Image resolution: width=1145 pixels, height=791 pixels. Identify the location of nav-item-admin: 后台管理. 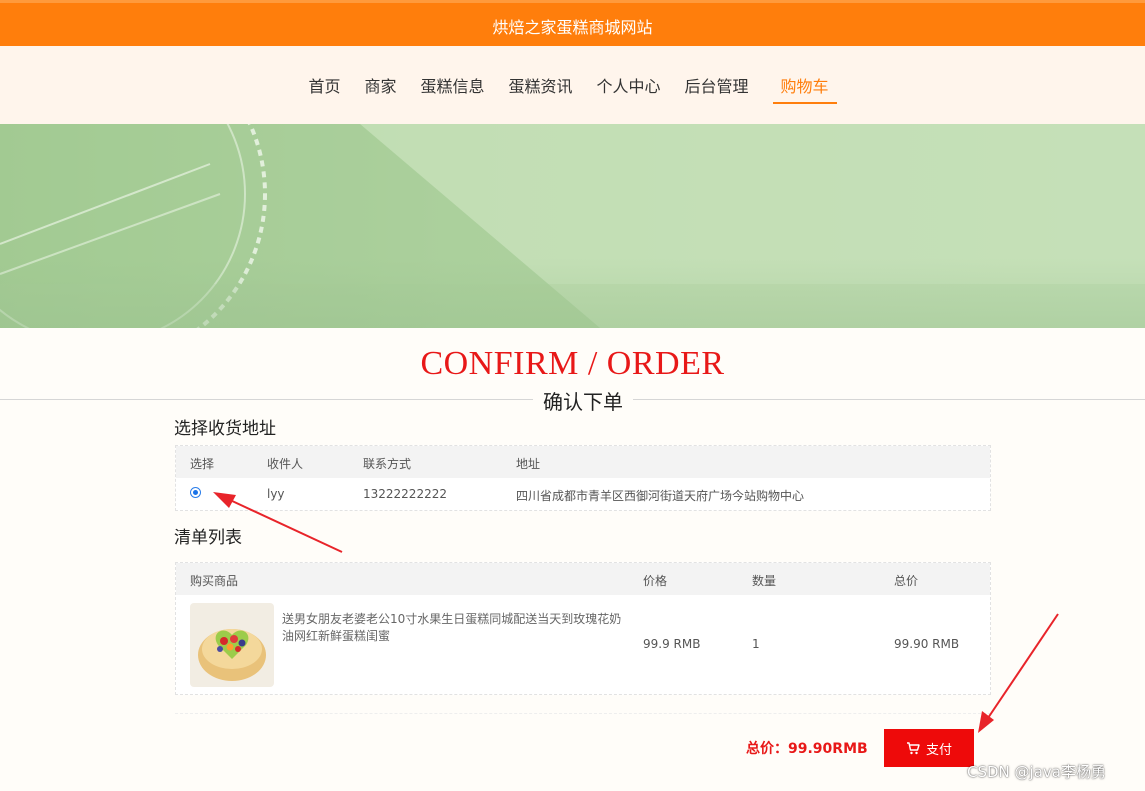
(717, 87).